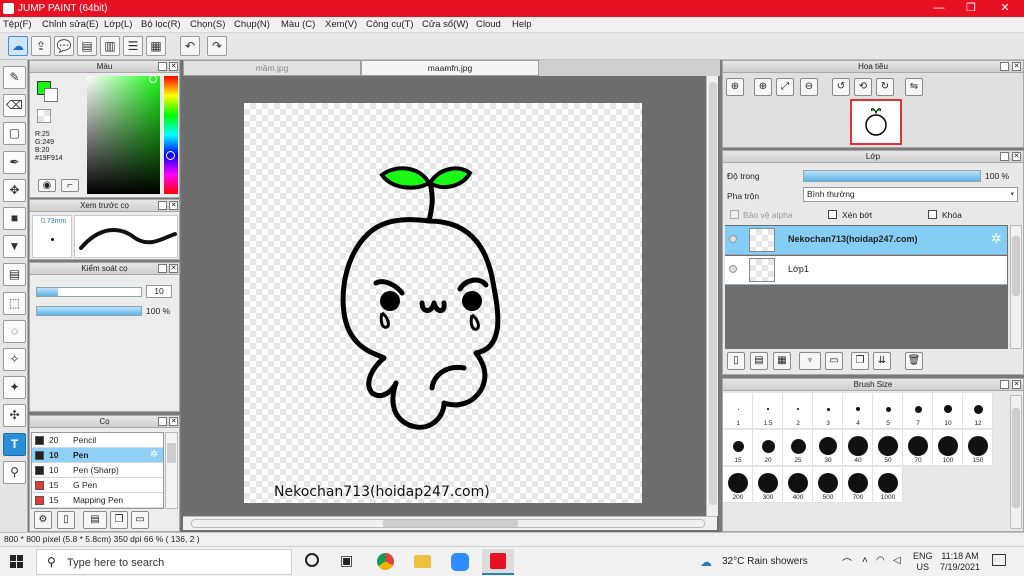 This screenshot has width=1024, height=576. What do you see at coordinates (14, 416) in the screenshot?
I see `select-eraser-tool: ✣` at bounding box center [14, 416].